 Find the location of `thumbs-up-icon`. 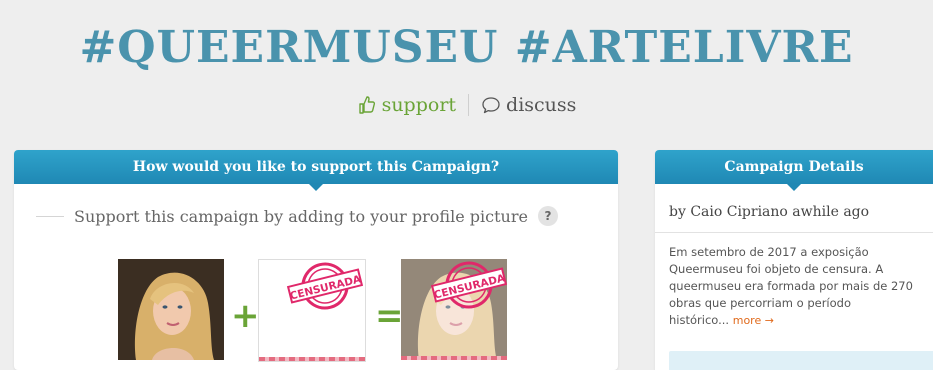

thumbs-up-icon is located at coordinates (366, 105).